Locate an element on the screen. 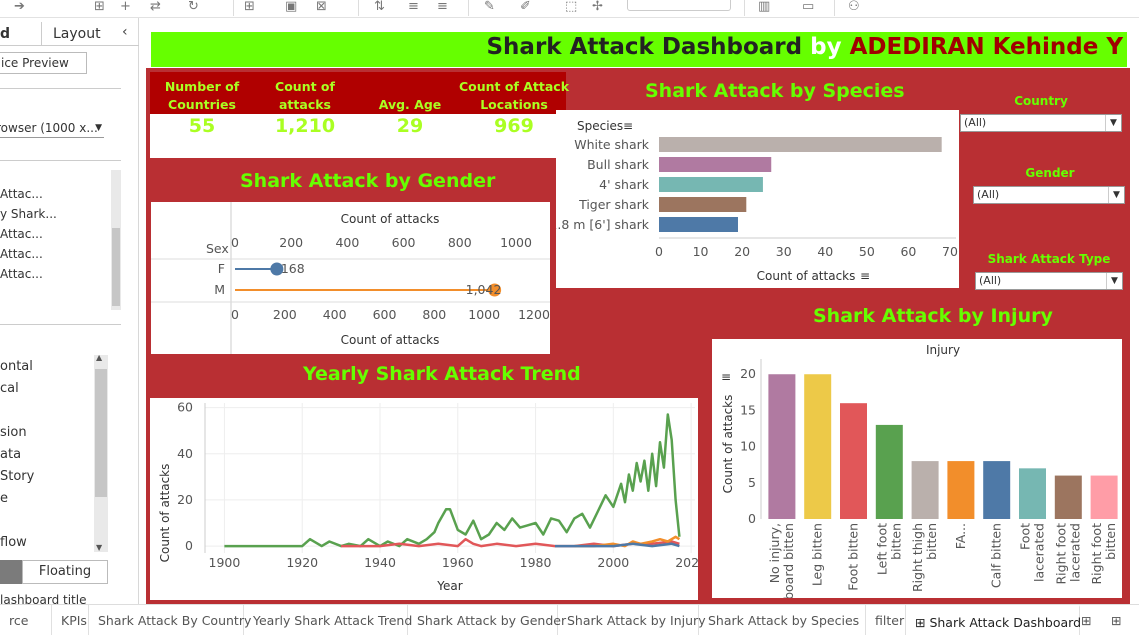  size-dropdown: rowser (1000 x... ▼ is located at coordinates (52, 128).